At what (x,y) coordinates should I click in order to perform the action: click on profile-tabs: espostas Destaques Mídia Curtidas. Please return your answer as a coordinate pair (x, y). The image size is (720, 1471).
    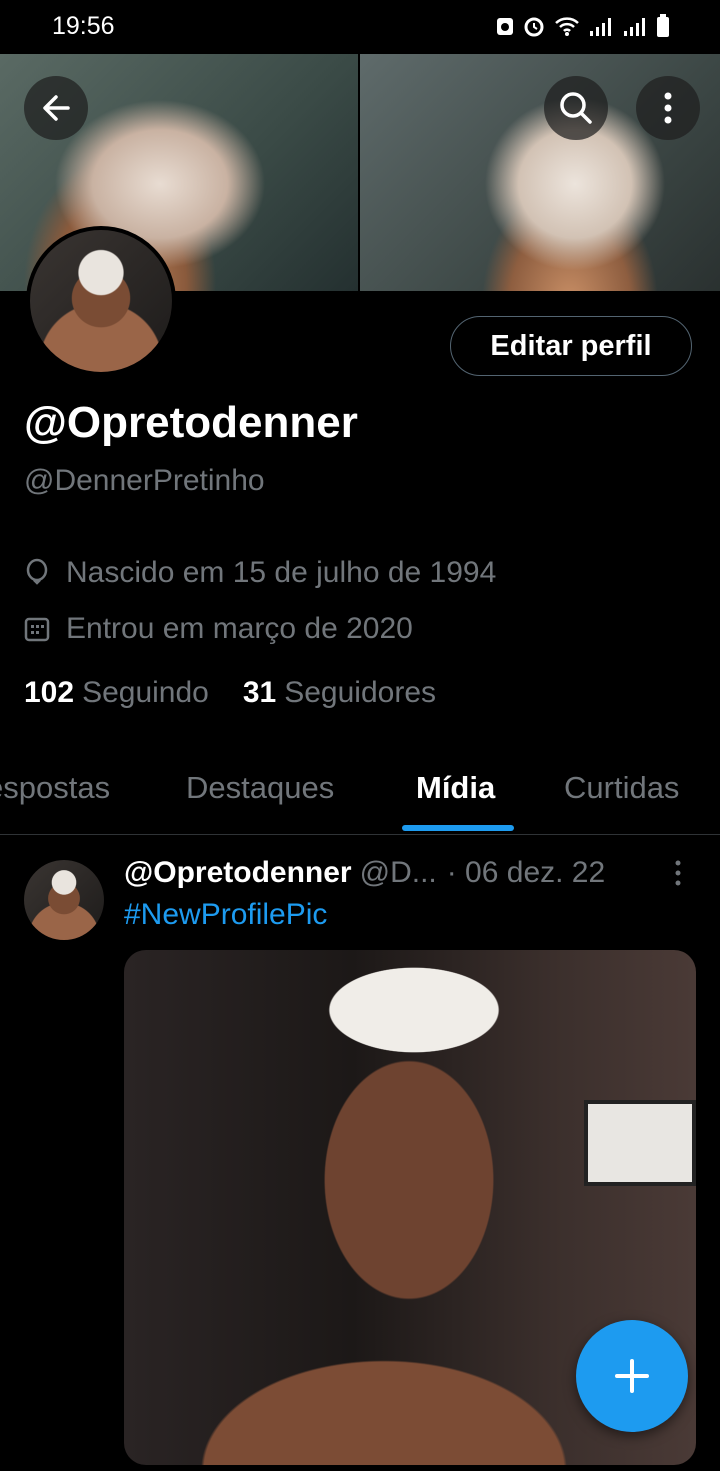
    Looking at the image, I should click on (360, 793).